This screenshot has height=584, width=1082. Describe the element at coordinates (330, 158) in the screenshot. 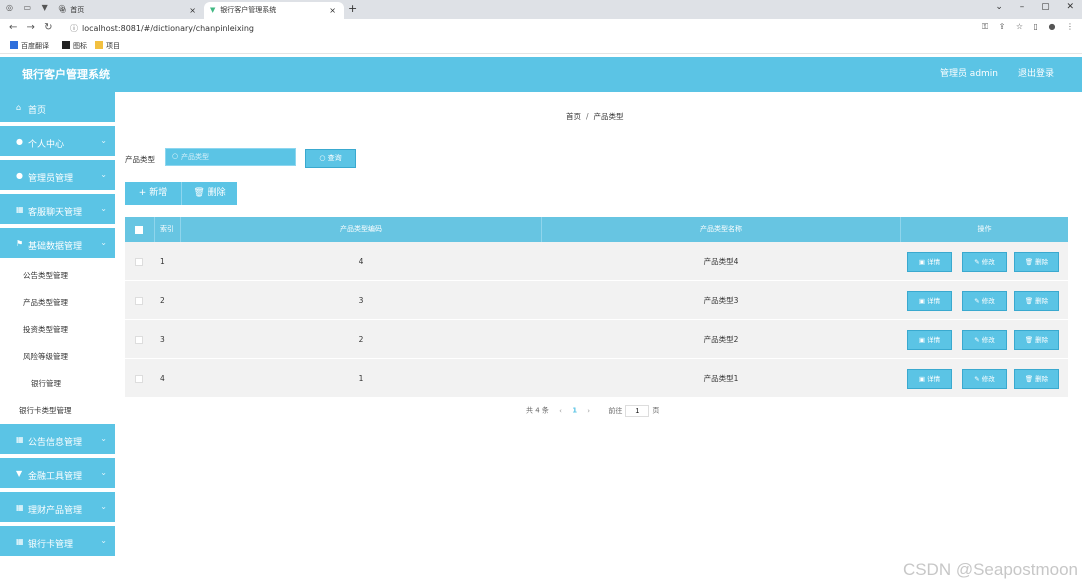

I see `query-button: ○ 查询` at that location.